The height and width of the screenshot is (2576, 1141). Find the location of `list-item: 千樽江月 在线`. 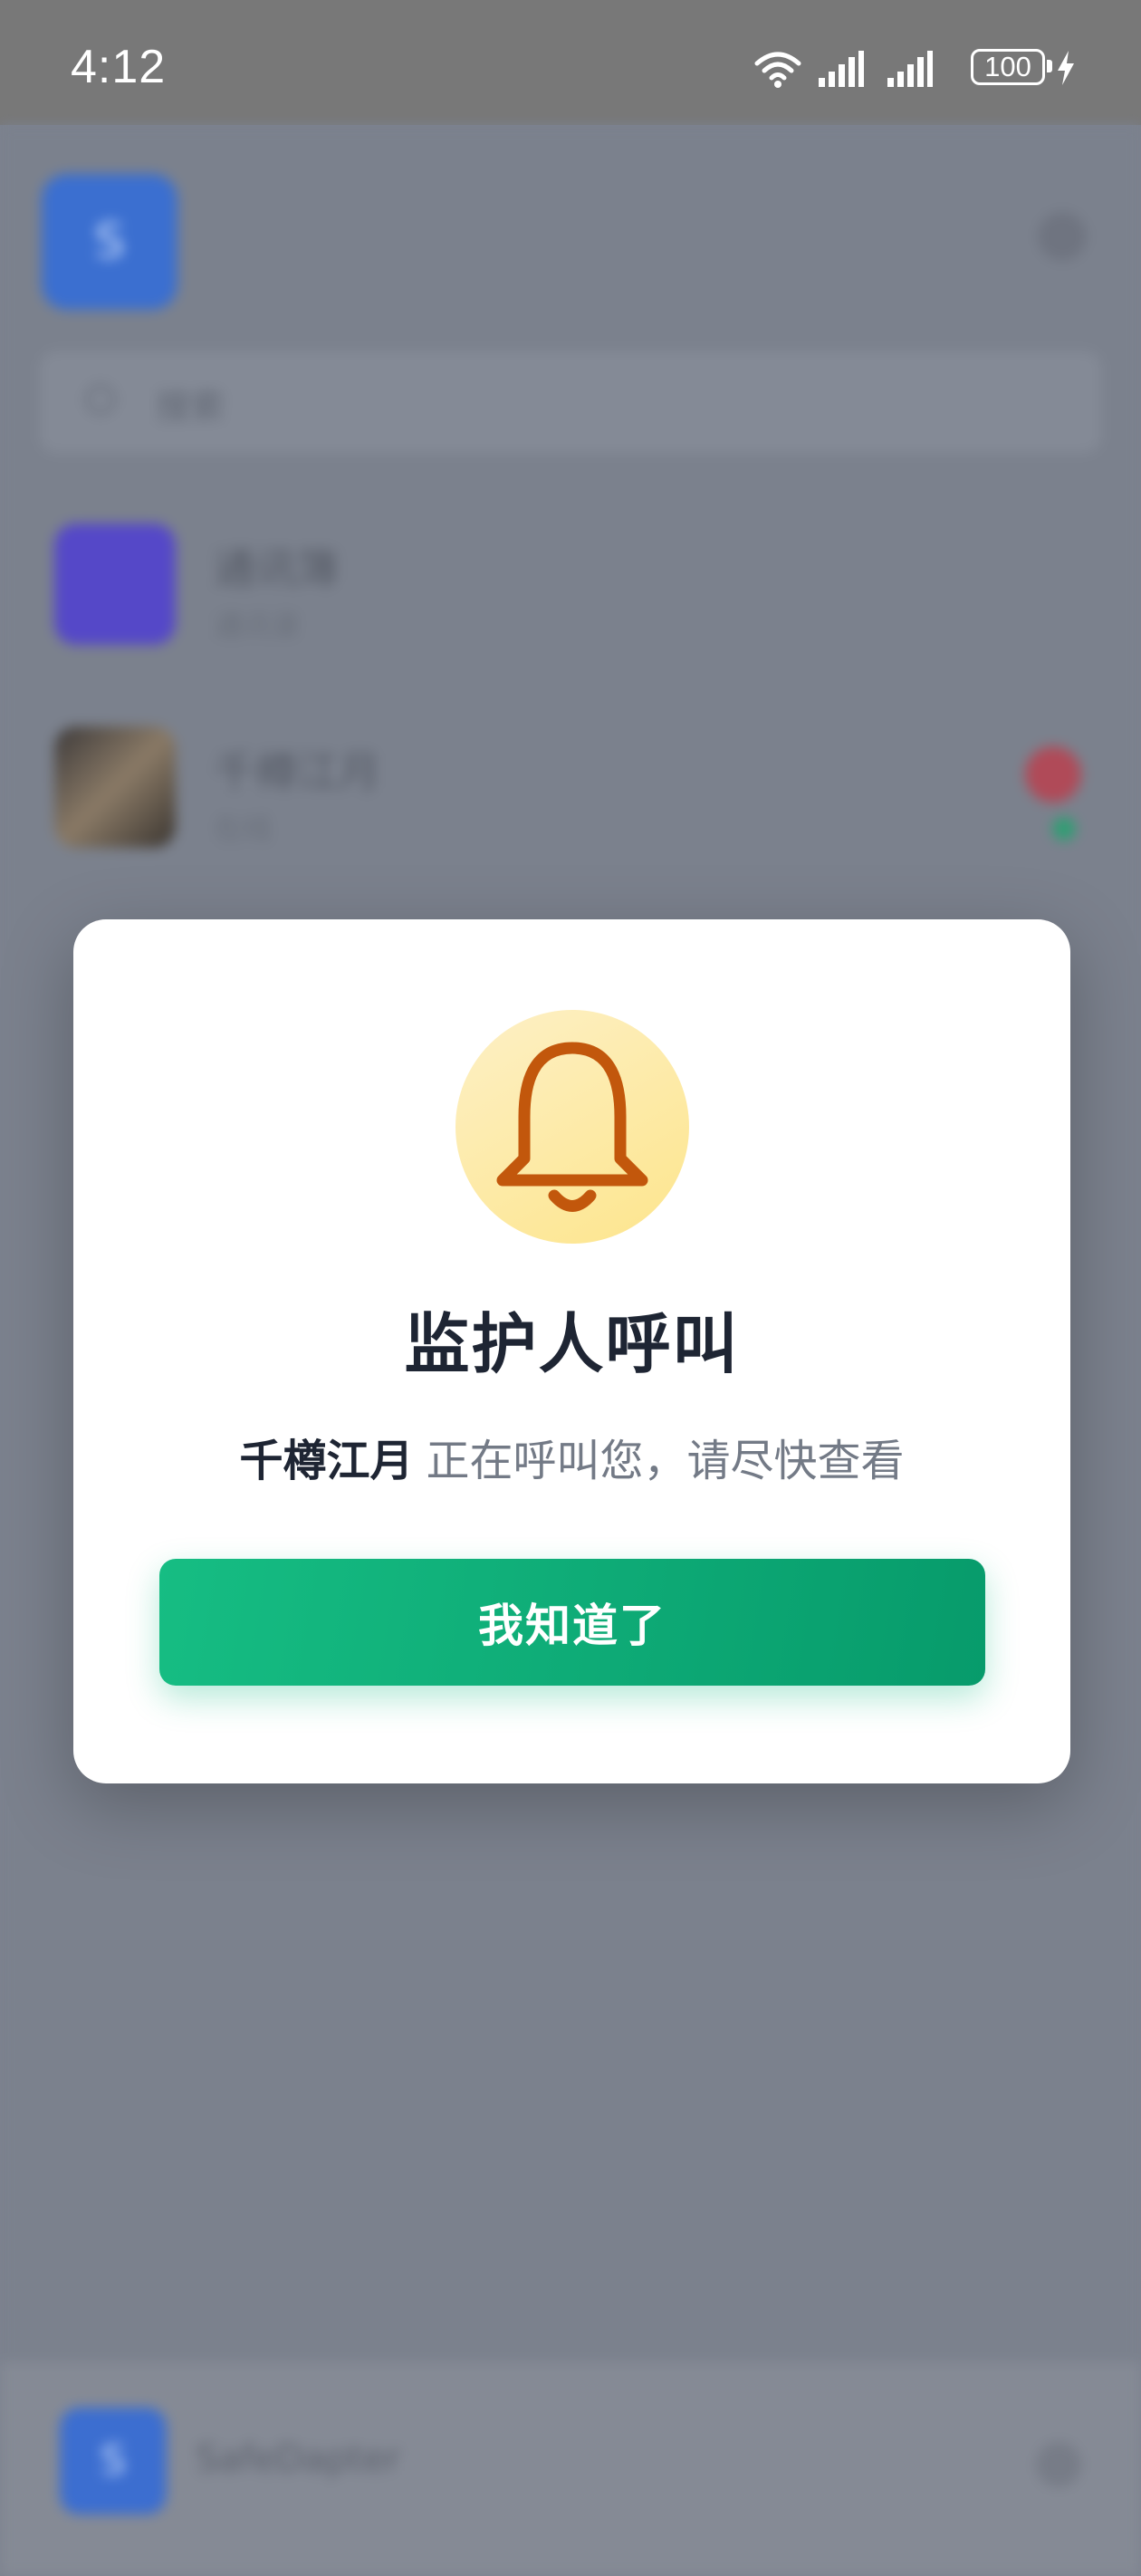

list-item: 千樽江月 在线 is located at coordinates (570, 791).